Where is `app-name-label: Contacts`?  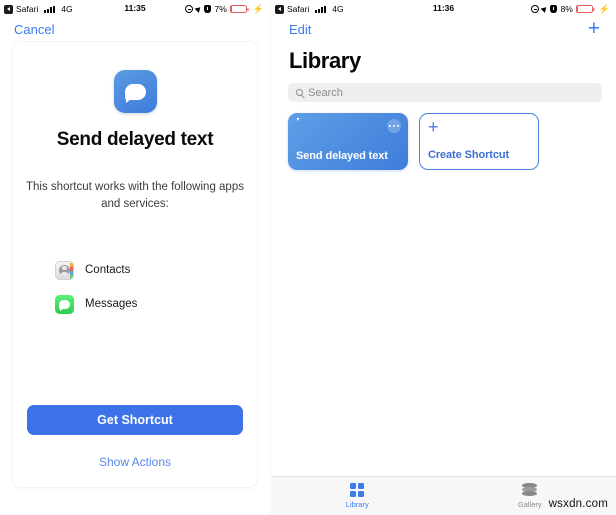 app-name-label: Contacts is located at coordinates (108, 270).